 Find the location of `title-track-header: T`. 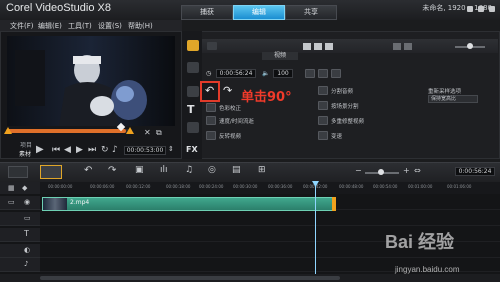

title-track-header: T is located at coordinates (20, 235).